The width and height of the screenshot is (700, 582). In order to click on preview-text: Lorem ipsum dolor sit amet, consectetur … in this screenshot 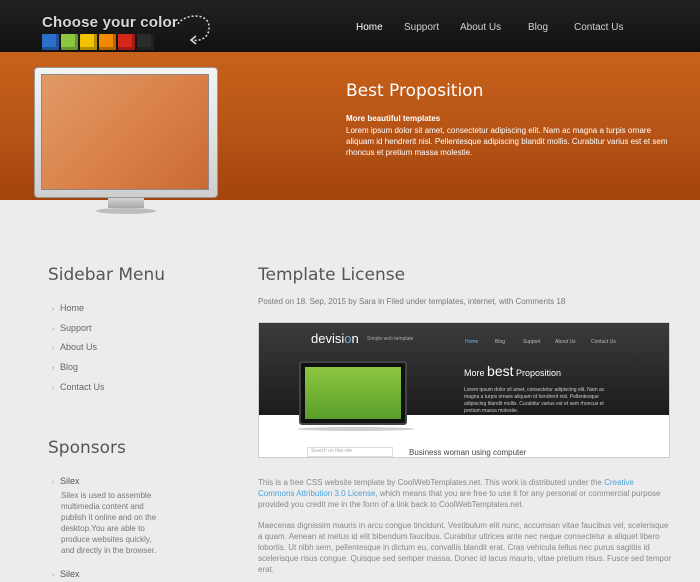, I will do `click(534, 400)`.